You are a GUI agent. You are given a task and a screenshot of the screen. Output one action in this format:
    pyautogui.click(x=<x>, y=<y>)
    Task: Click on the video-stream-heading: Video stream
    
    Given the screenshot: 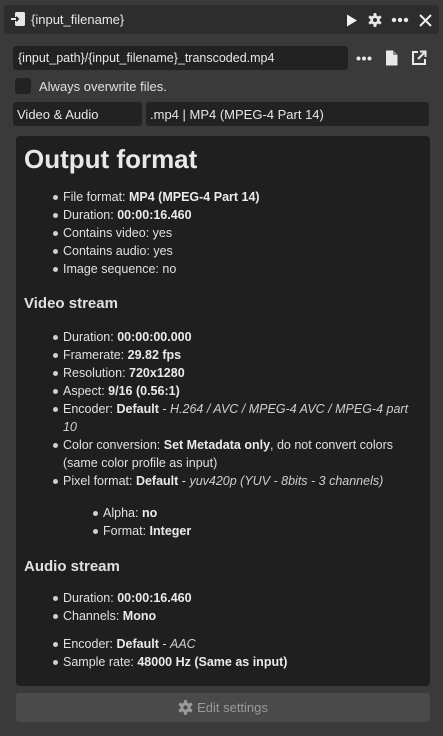 What is the action you would take?
    pyautogui.click(x=71, y=303)
    